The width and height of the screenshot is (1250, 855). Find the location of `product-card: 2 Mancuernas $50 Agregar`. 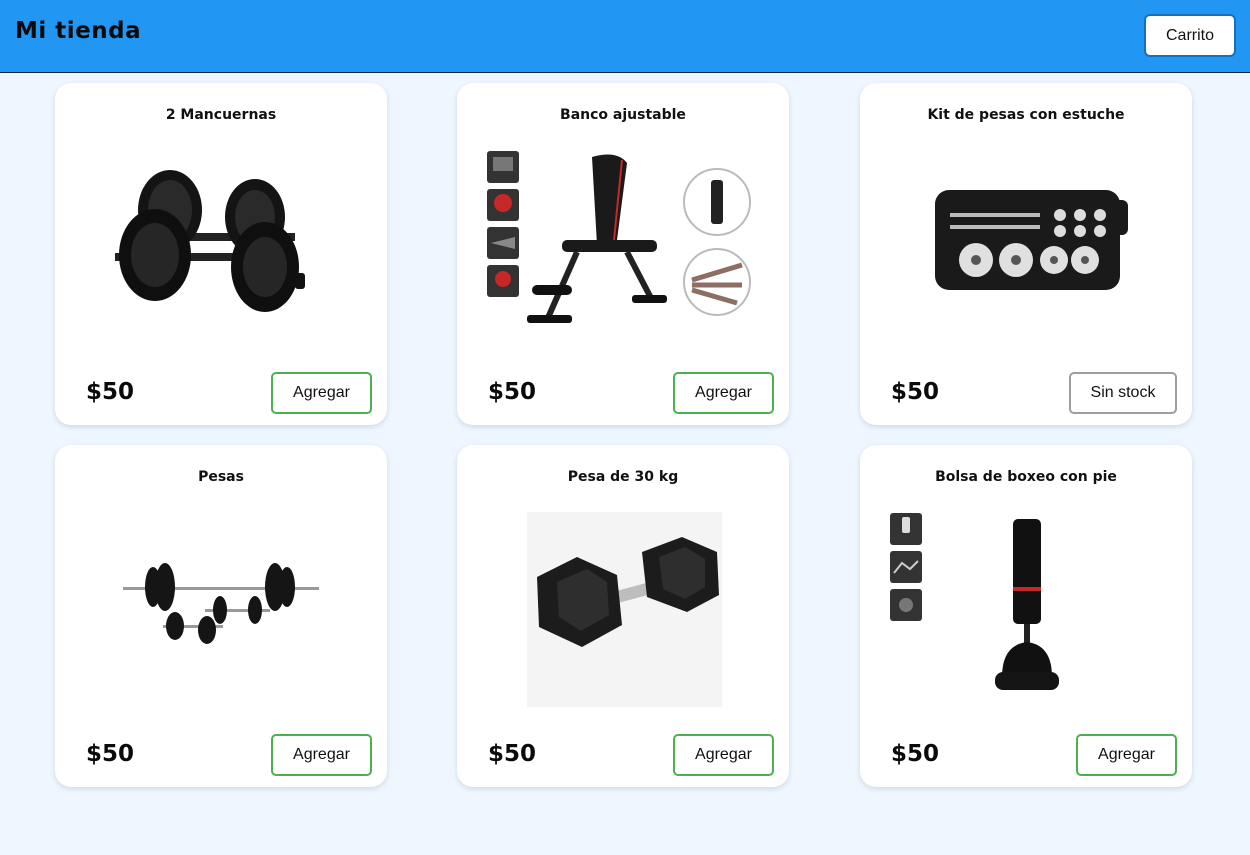

product-card: 2 Mancuernas $50 Agregar is located at coordinates (221, 254).